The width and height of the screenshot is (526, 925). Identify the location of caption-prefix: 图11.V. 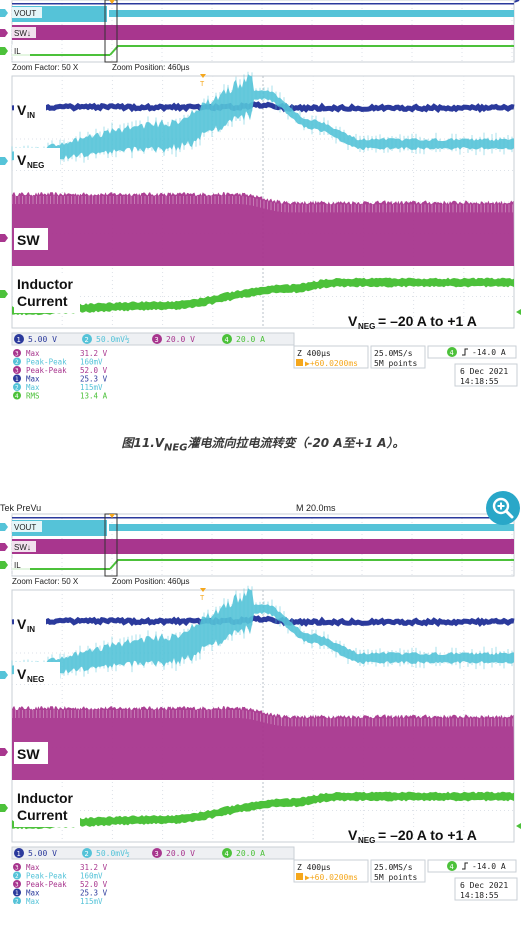
(143, 443).